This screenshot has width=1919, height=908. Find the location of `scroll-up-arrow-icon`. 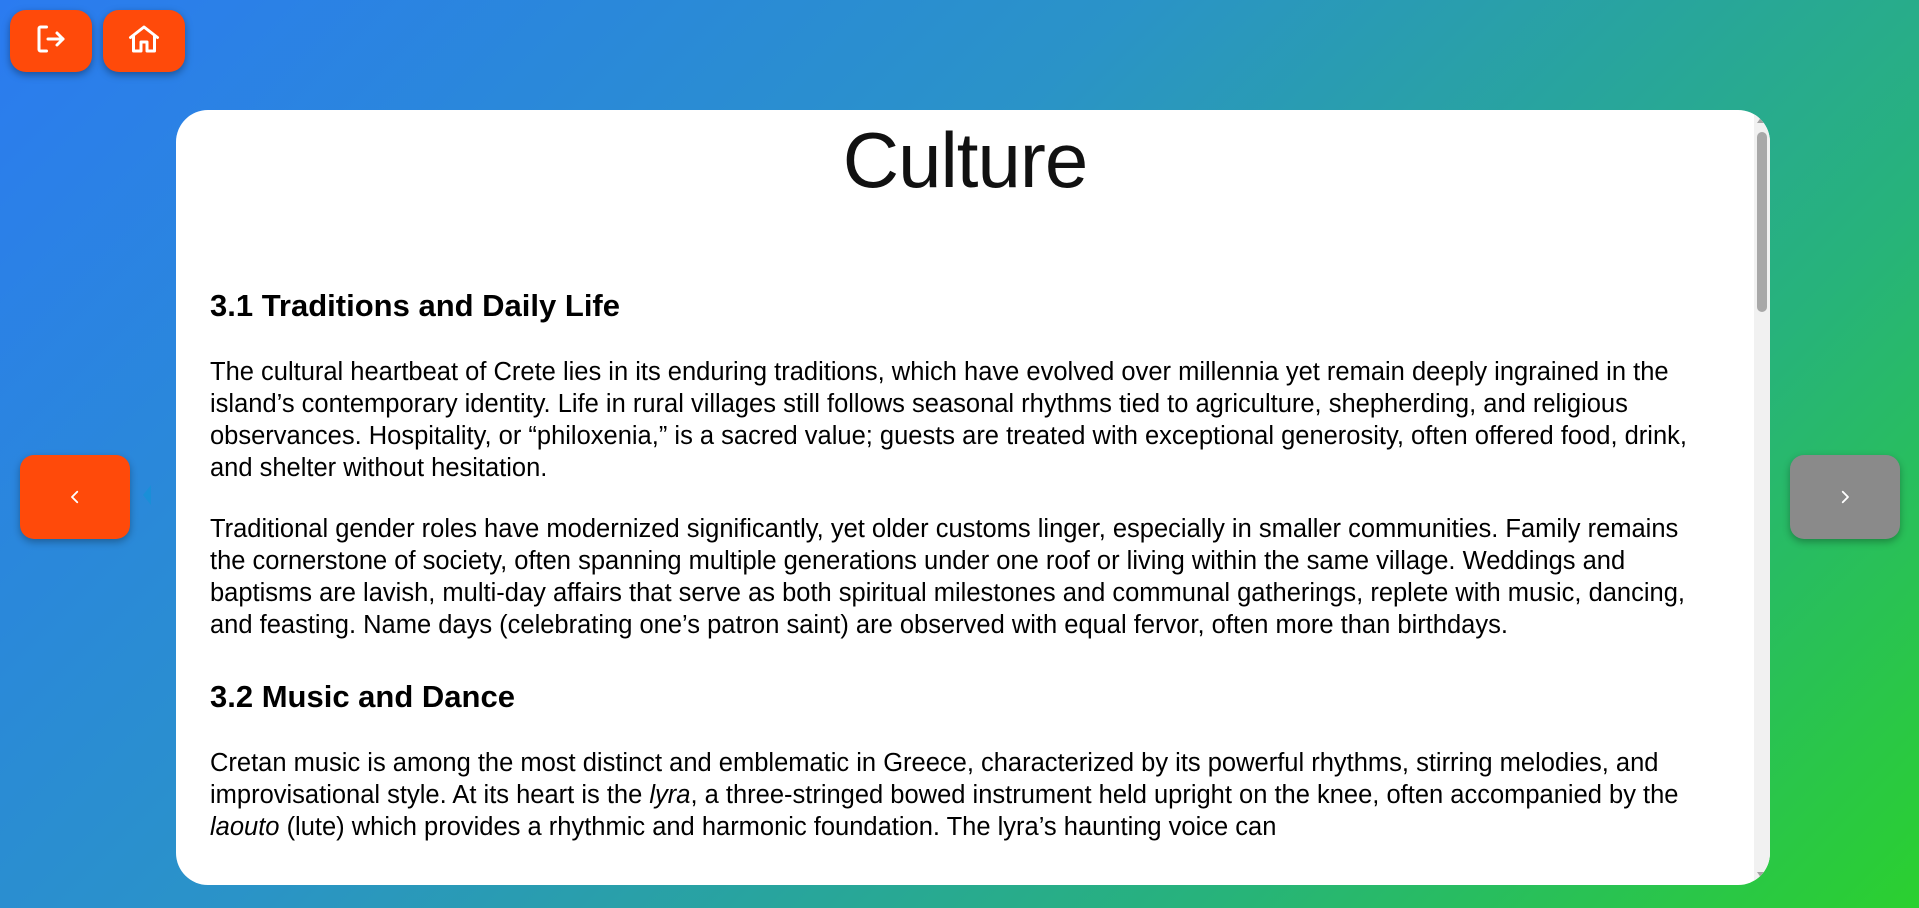

scroll-up-arrow-icon is located at coordinates (1762, 119).